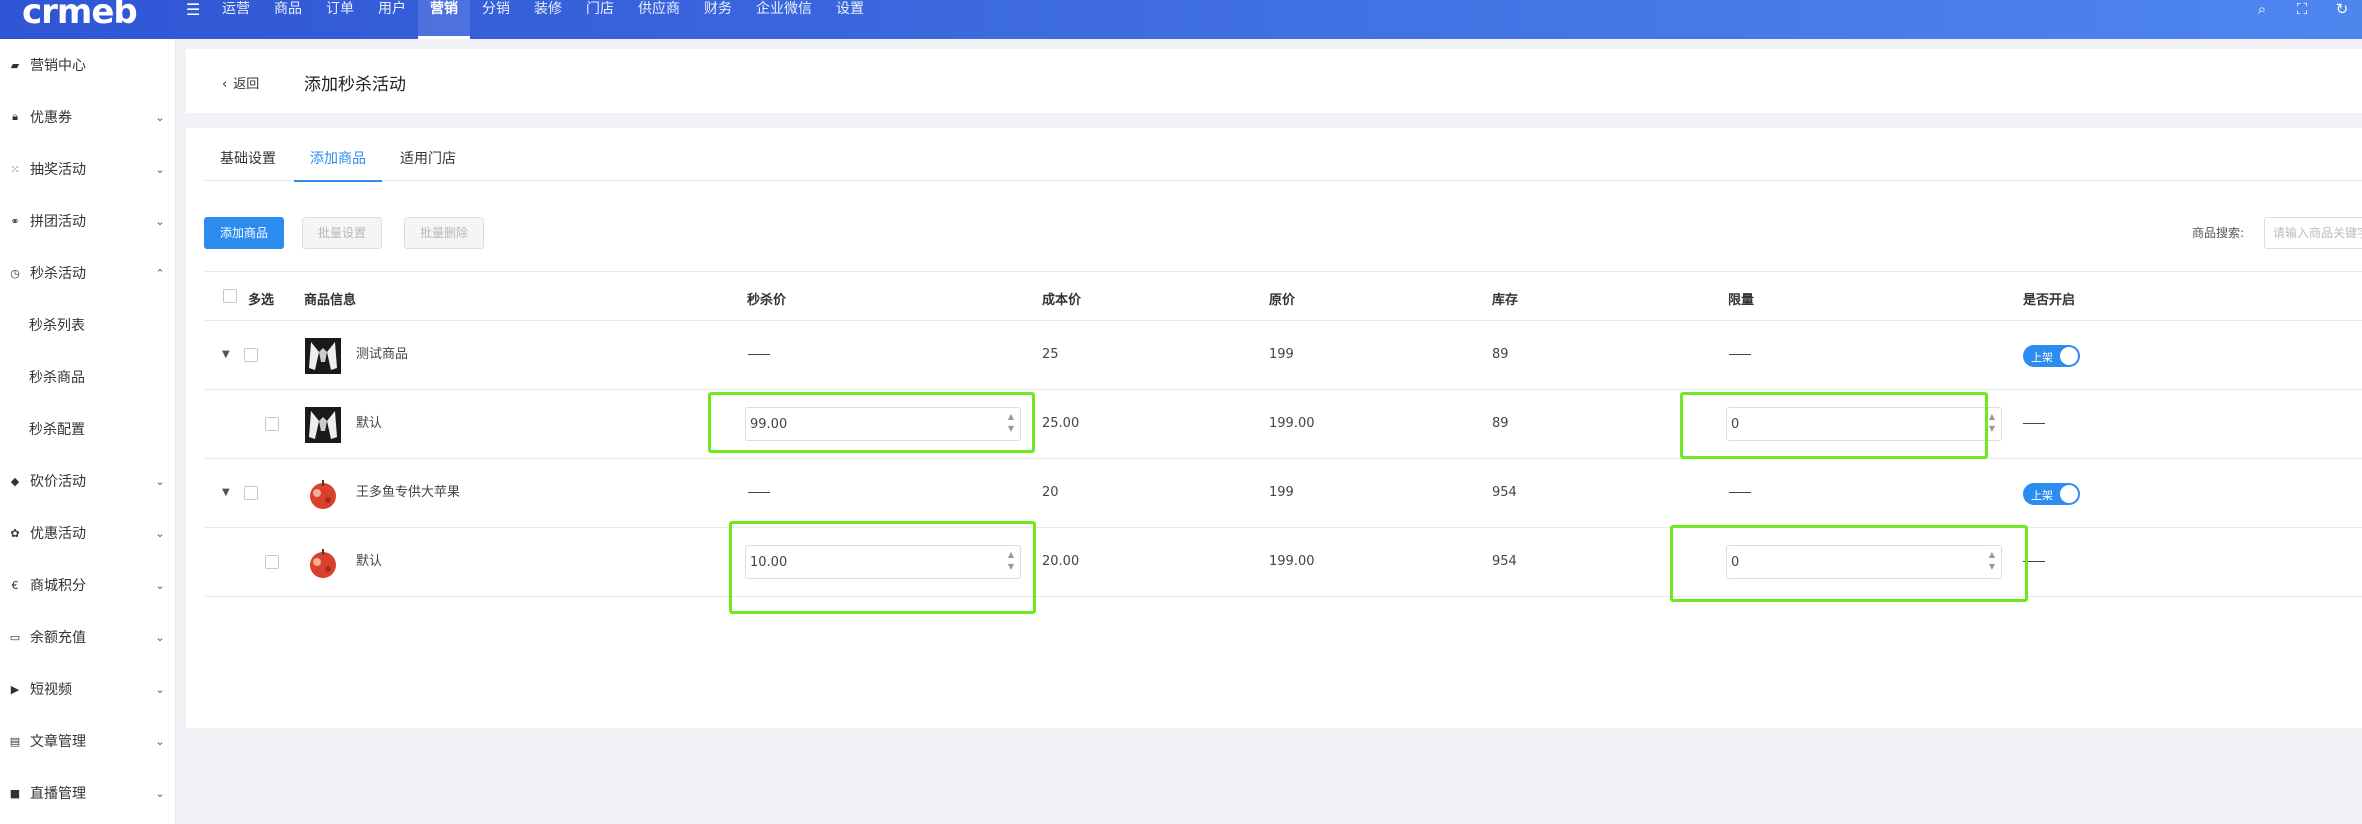 The height and width of the screenshot is (824, 2362). Describe the element at coordinates (323, 356) in the screenshot. I see `product-thumbnail` at that location.